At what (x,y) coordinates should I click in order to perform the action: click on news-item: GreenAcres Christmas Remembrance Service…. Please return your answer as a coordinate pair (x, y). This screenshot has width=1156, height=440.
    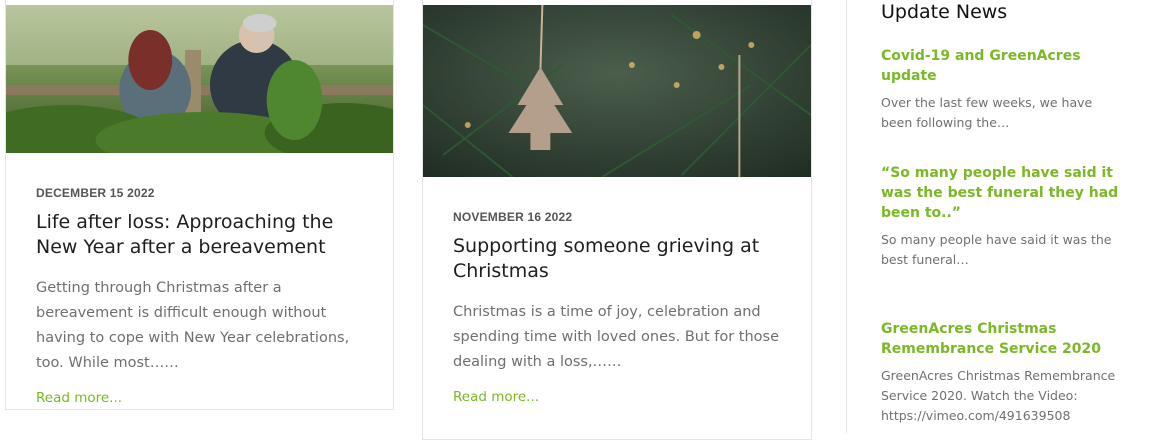
    Looking at the image, I should click on (1003, 372).